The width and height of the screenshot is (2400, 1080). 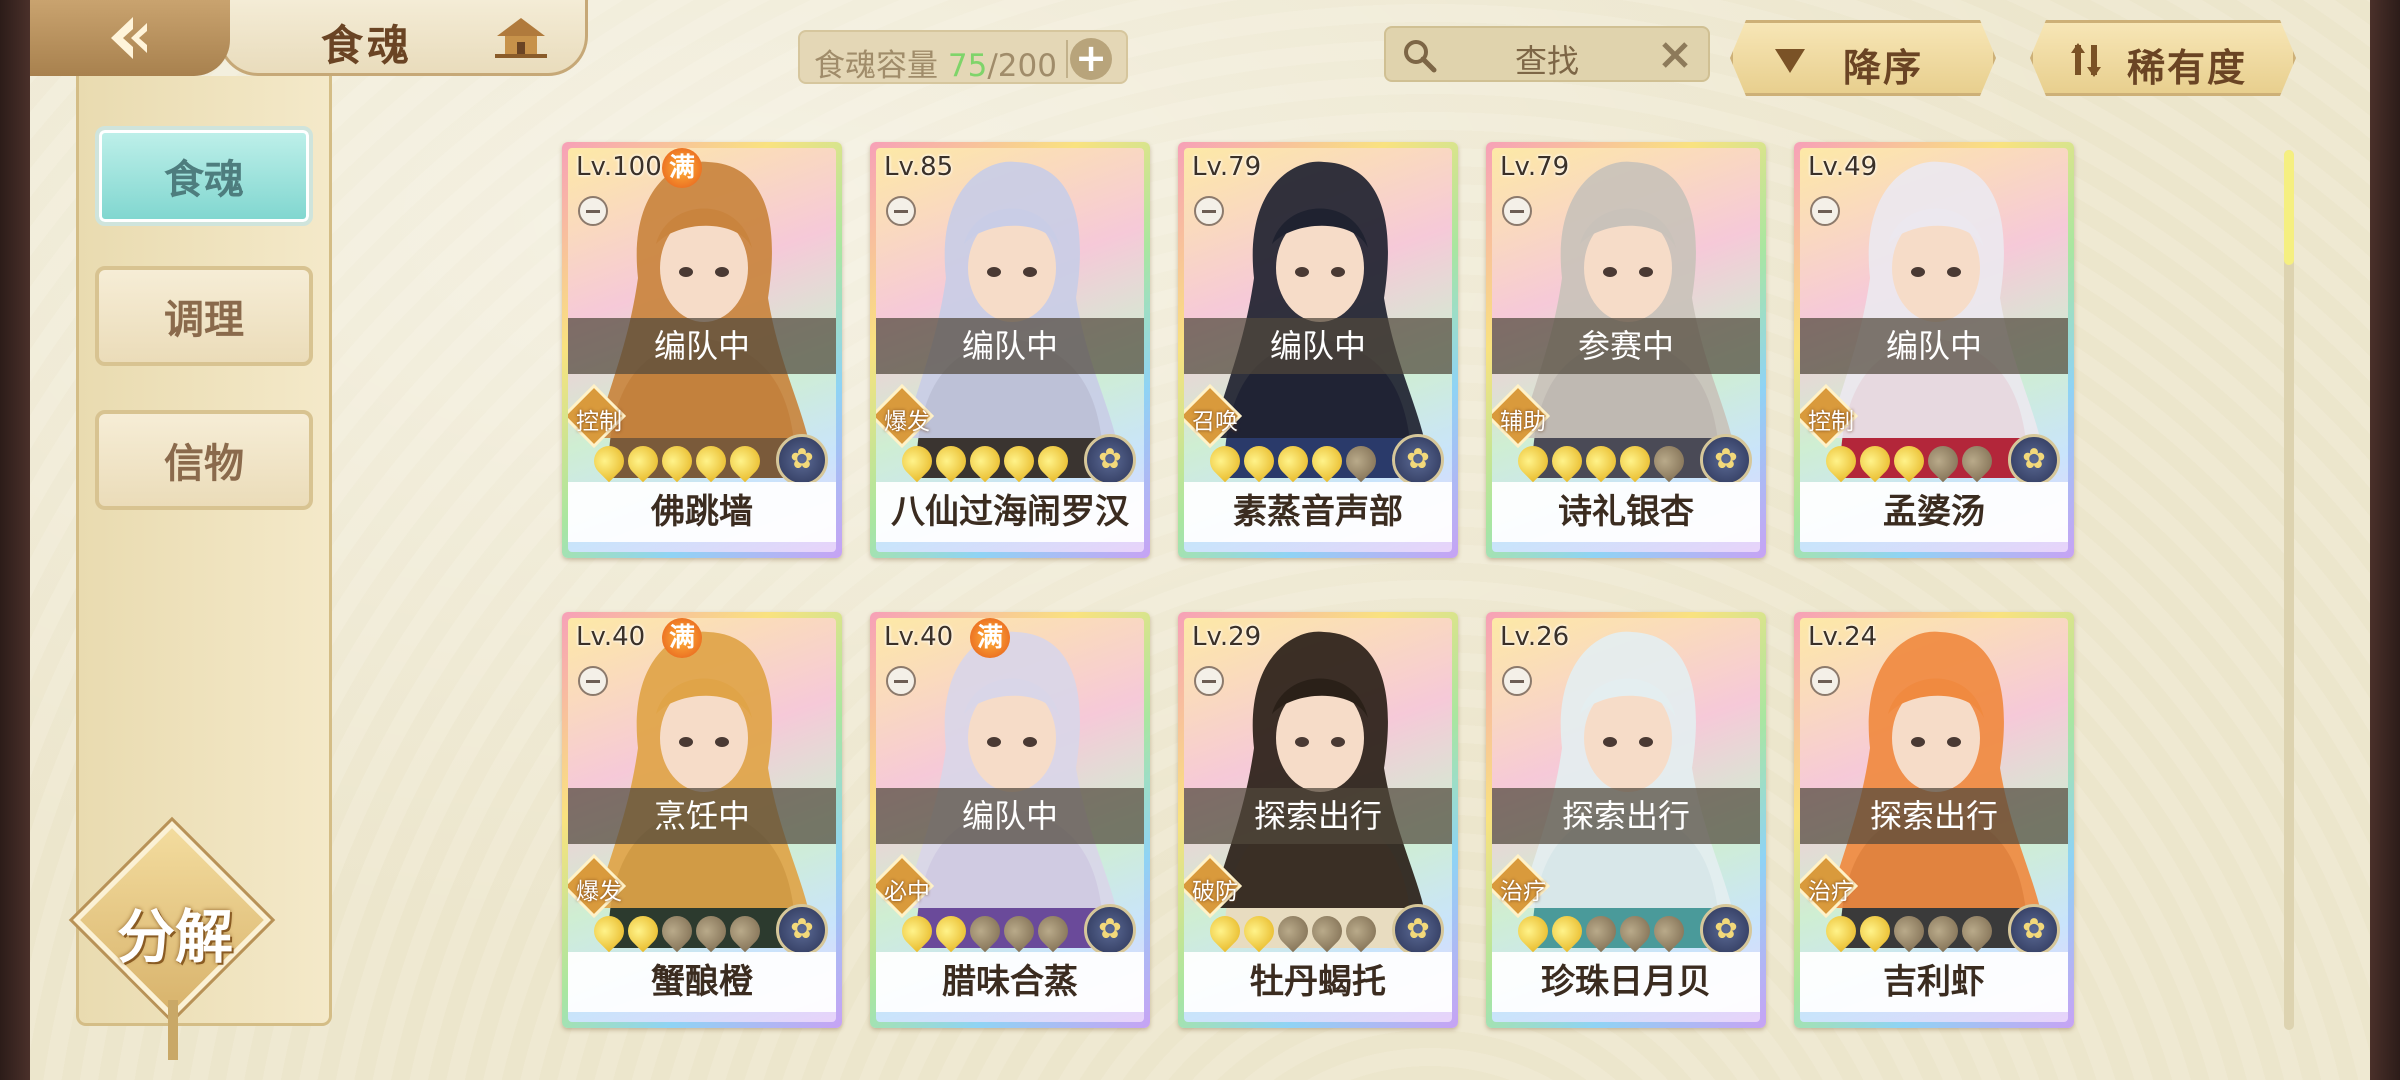 What do you see at coordinates (1675, 55) in the screenshot?
I see `clear-icon` at bounding box center [1675, 55].